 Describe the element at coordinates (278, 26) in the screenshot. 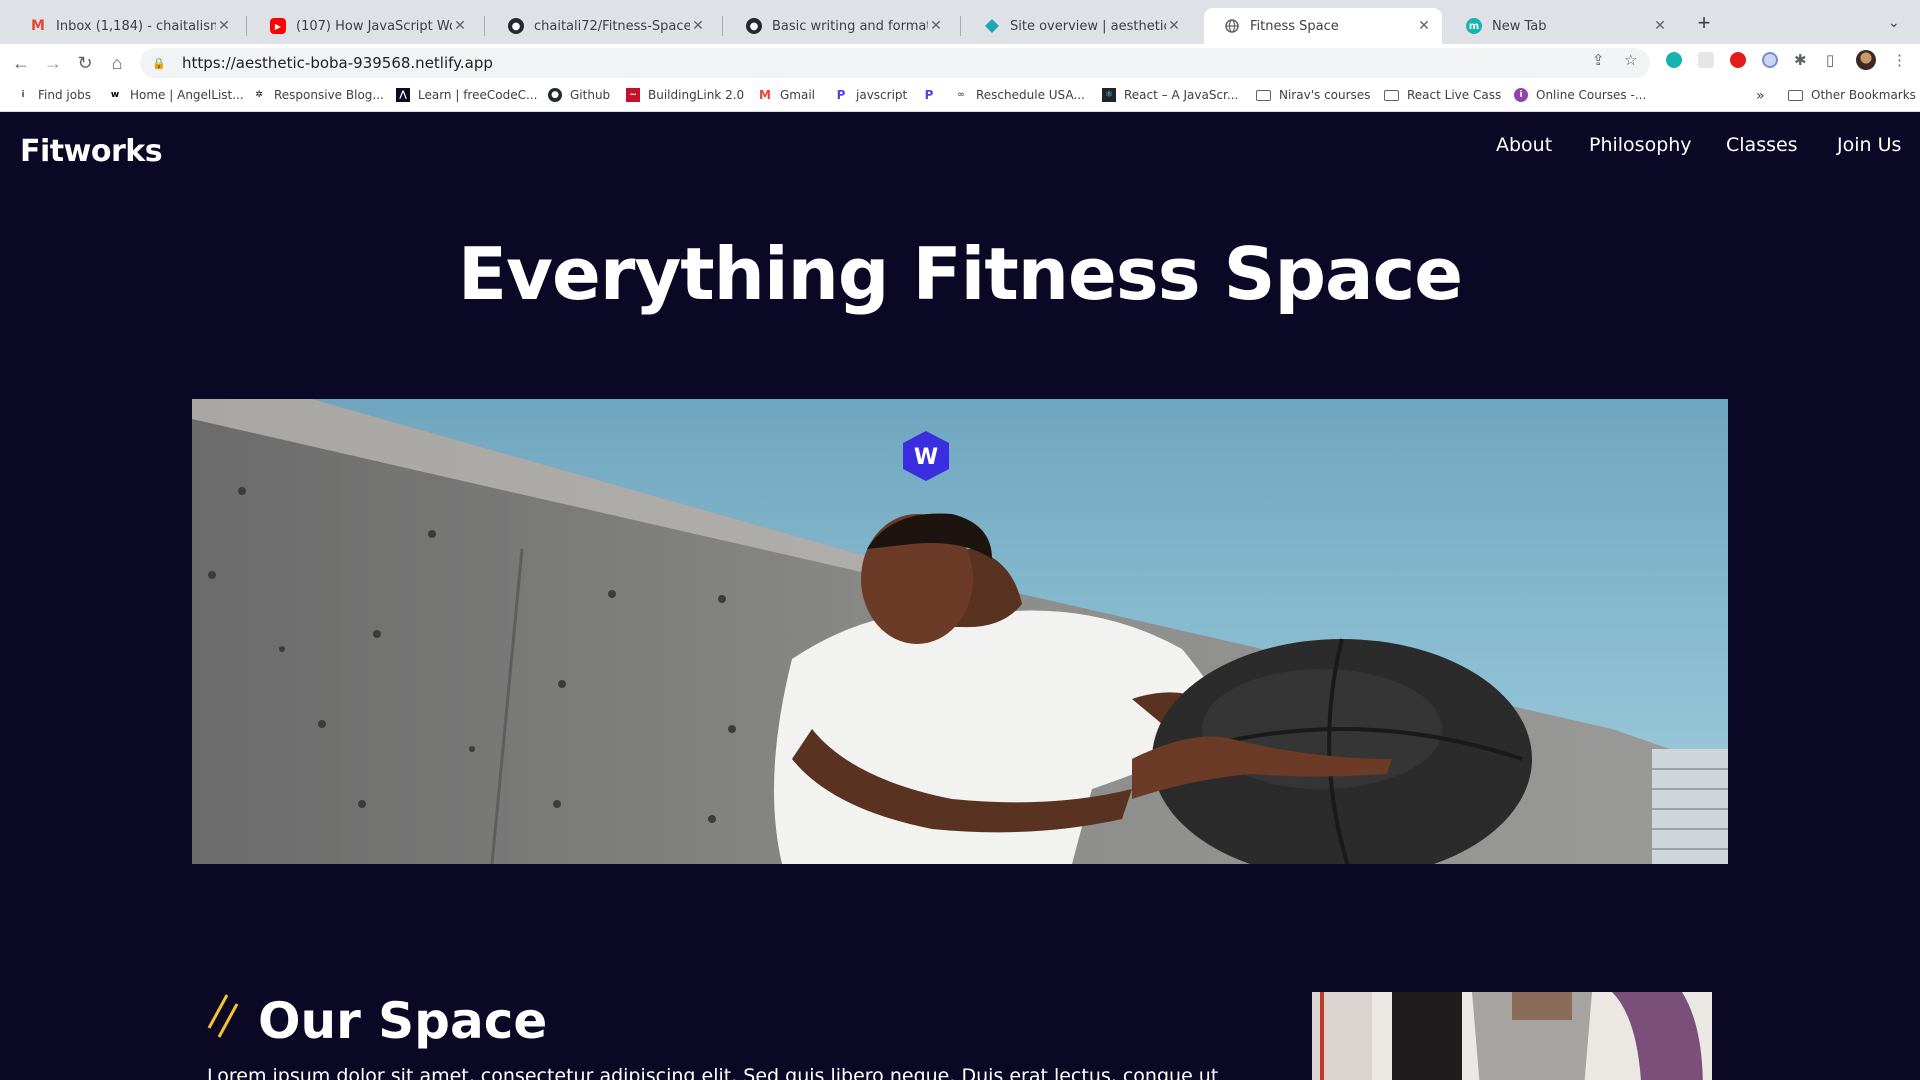

I see `youtube-icon: ▶` at that location.